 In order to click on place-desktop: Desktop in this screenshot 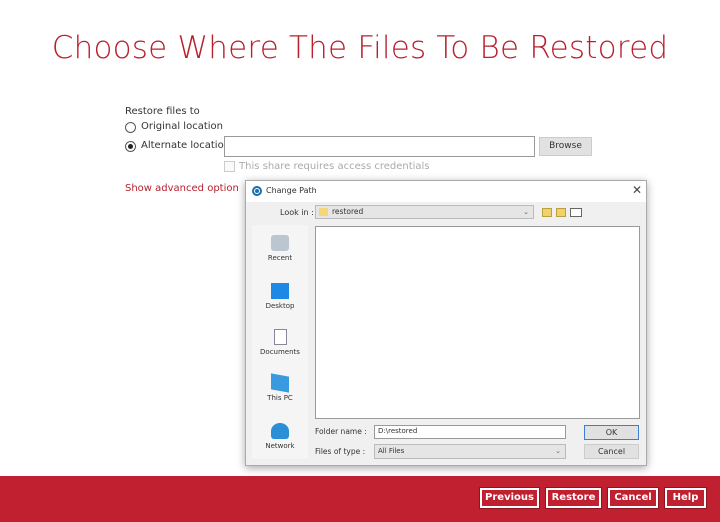, I will do `click(280, 296)`.